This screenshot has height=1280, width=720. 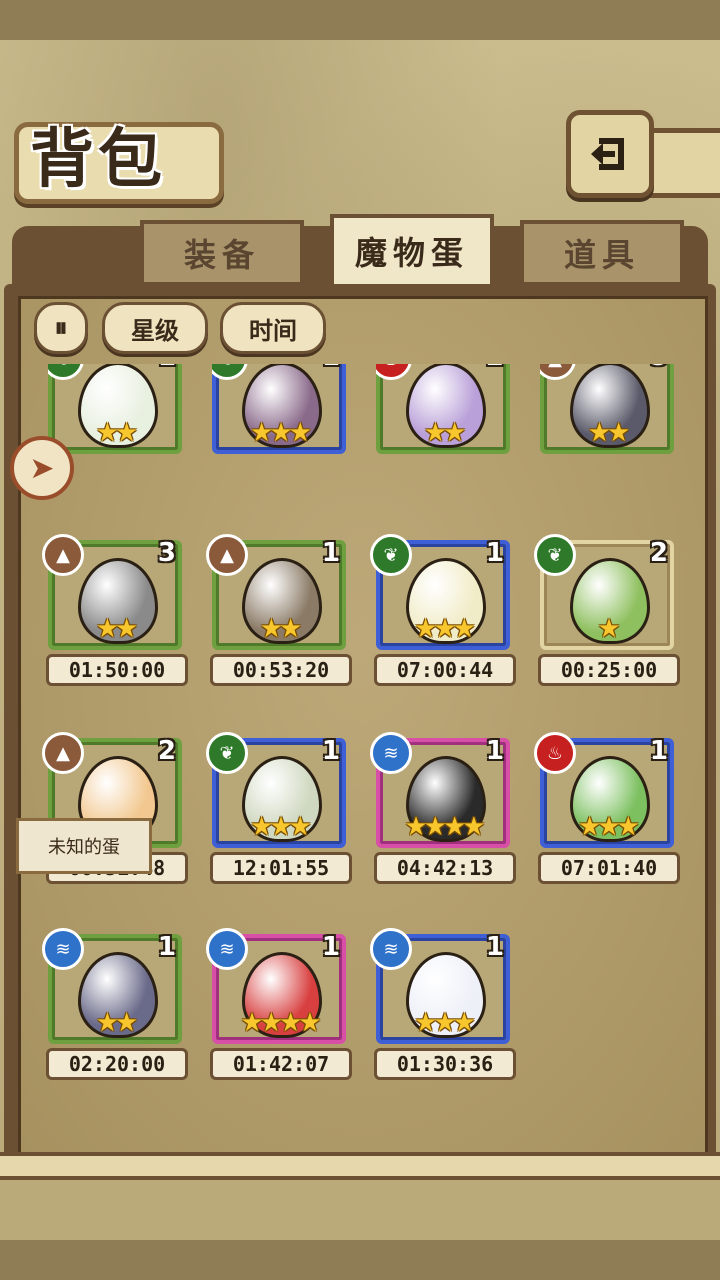 I want to click on hatch-timer: 01:30:36, so click(x=445, y=1064).